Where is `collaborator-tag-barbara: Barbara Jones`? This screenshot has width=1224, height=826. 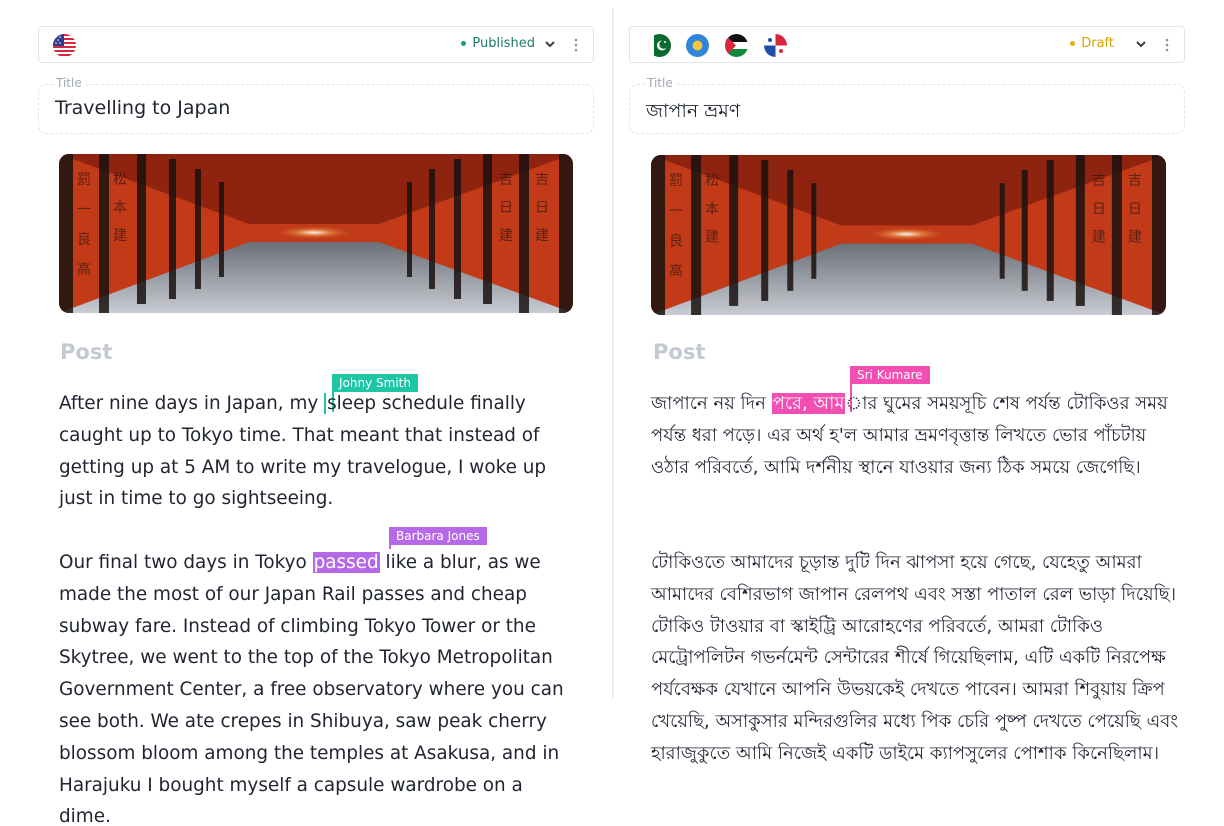 collaborator-tag-barbara: Barbara Jones is located at coordinates (438, 536).